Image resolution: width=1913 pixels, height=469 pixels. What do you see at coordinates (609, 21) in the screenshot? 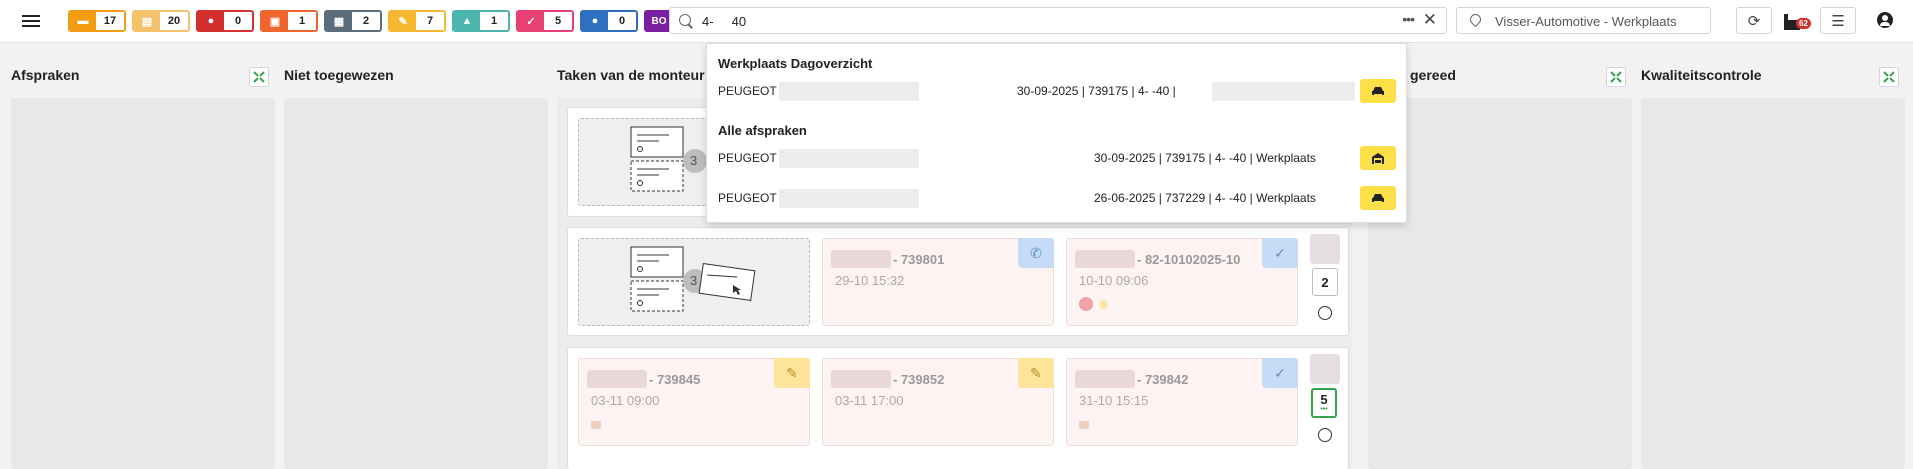
I see `badge-user: ● 0` at bounding box center [609, 21].